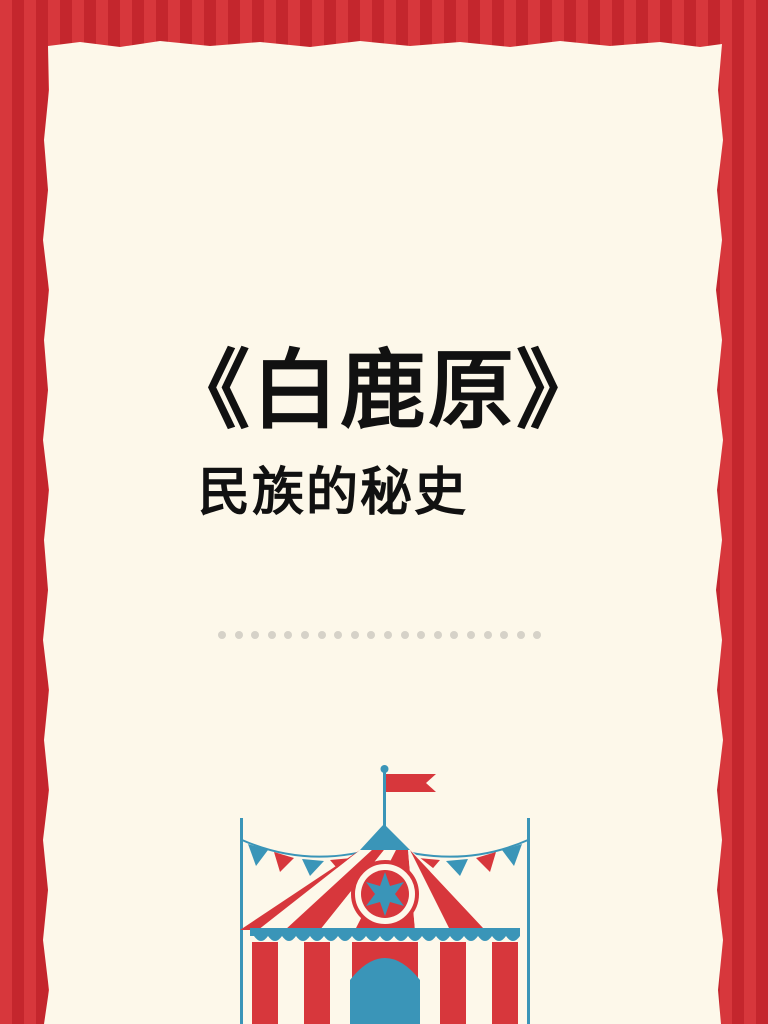 The width and height of the screenshot is (768, 1024). I want to click on dotted-divider, so click(380, 635).